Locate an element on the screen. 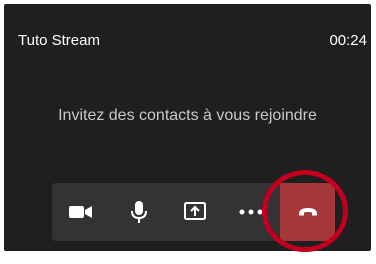  camera-button is located at coordinates (81, 212).